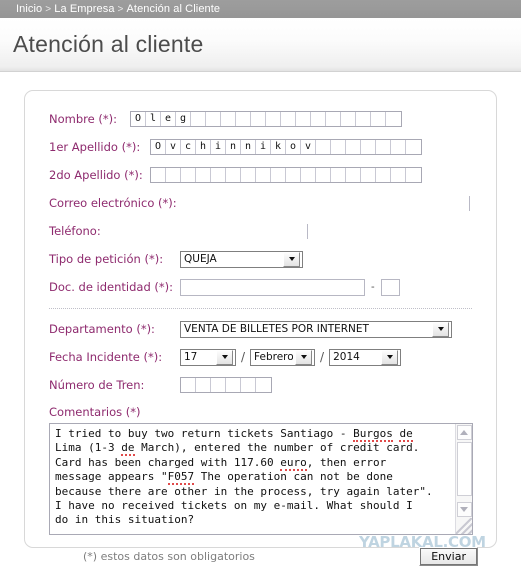 The width and height of the screenshot is (521, 576). I want to click on input-numero-tren, so click(226, 385).